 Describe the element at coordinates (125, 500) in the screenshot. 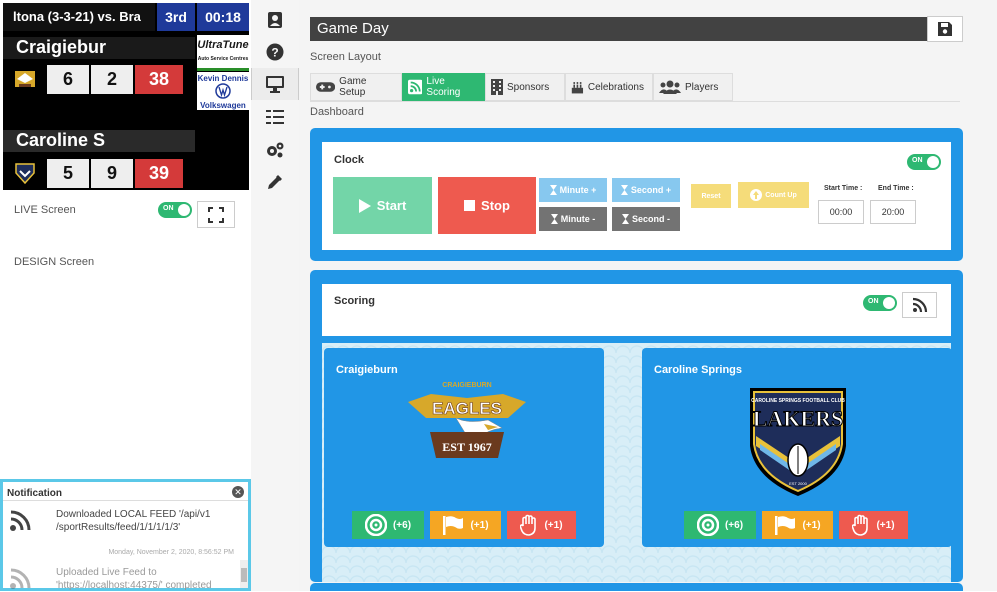

I see `notification-divider` at that location.